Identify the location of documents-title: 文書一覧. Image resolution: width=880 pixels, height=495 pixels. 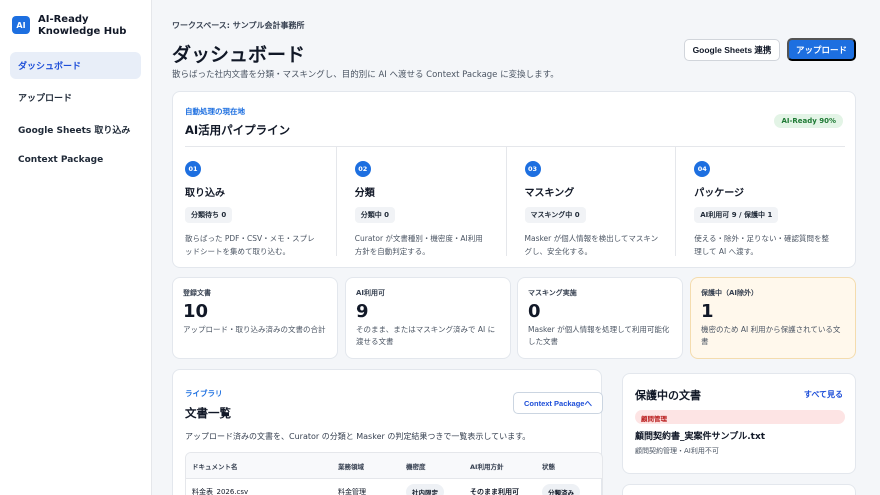
(208, 413).